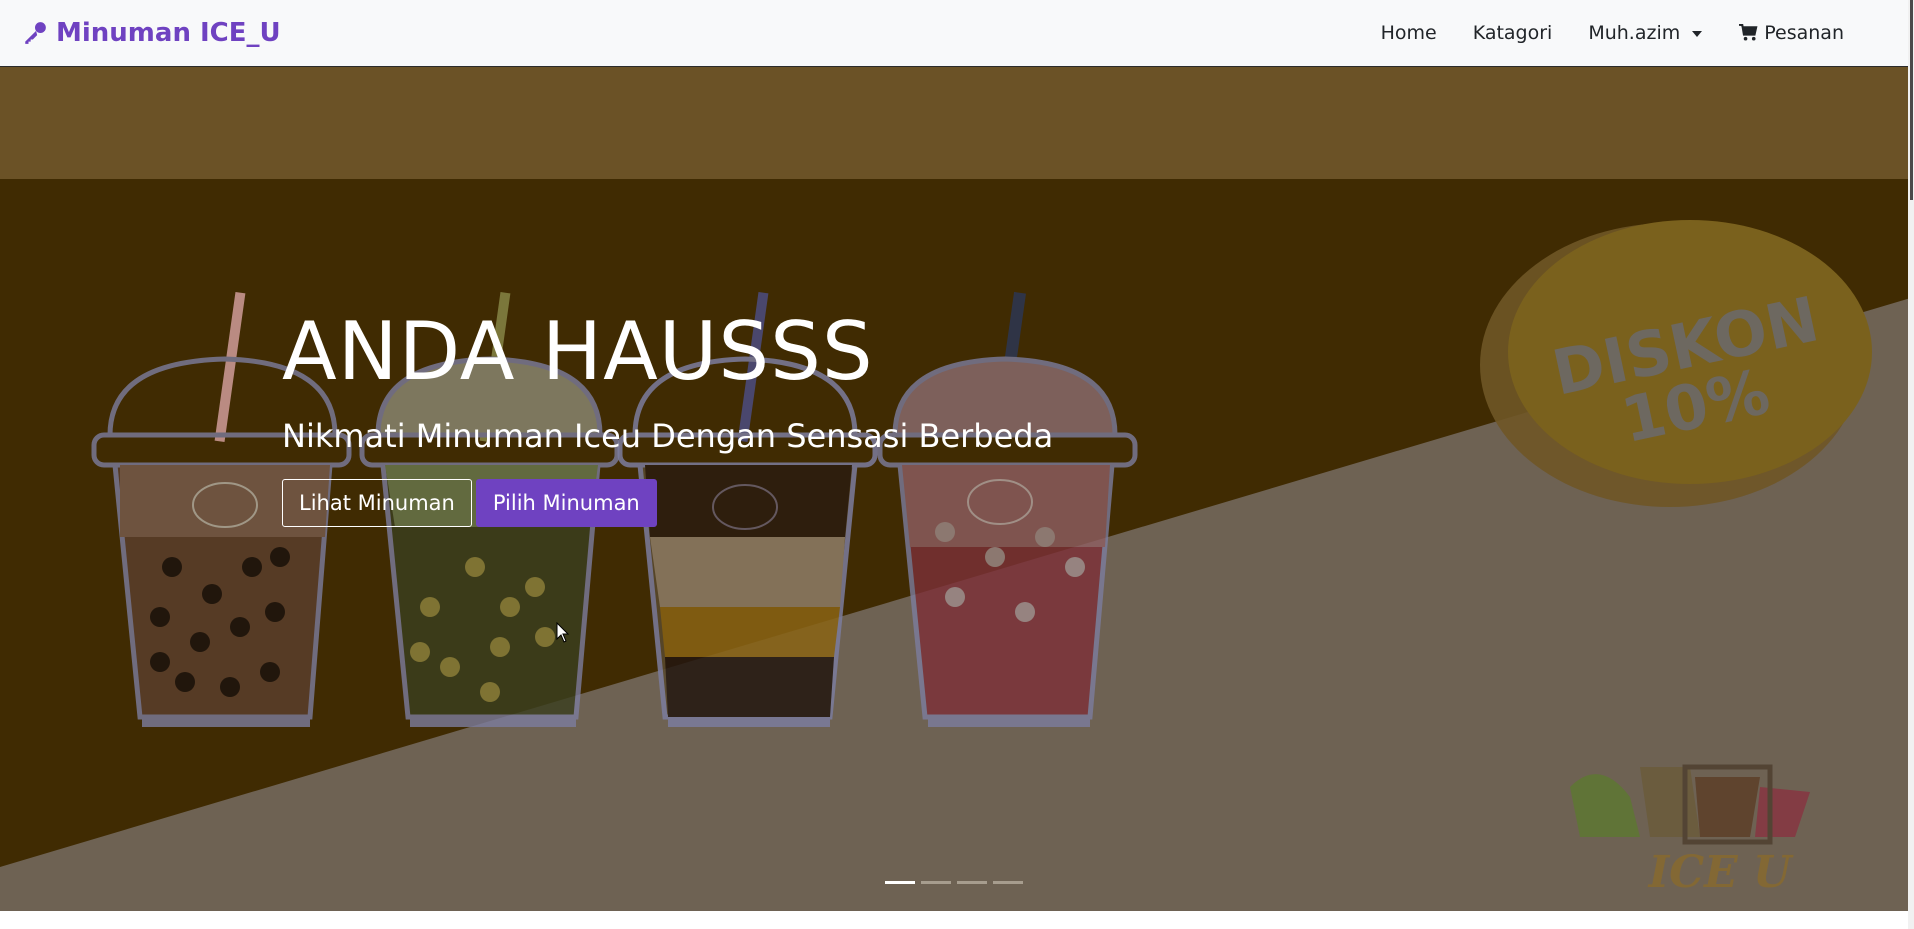 Image resolution: width=1914 pixels, height=929 pixels. I want to click on nav-links: Home Katagori Muh.azim Pesanan, so click(1612, 33).